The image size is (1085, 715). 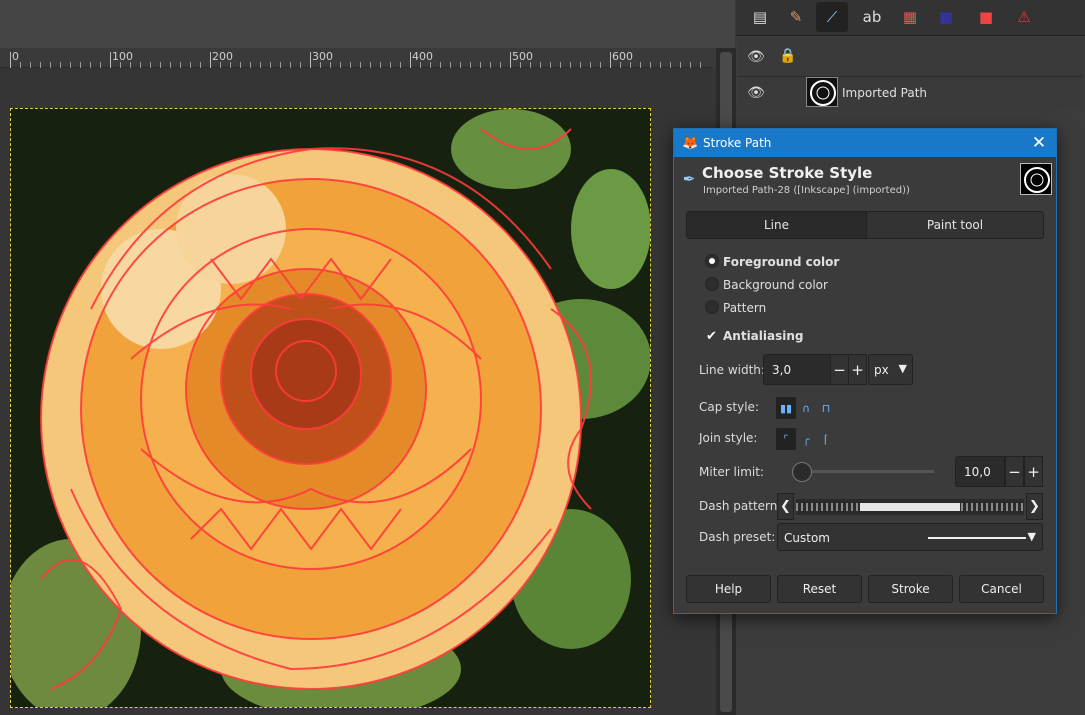 What do you see at coordinates (712, 261) in the screenshot?
I see `radio-foreground-color` at bounding box center [712, 261].